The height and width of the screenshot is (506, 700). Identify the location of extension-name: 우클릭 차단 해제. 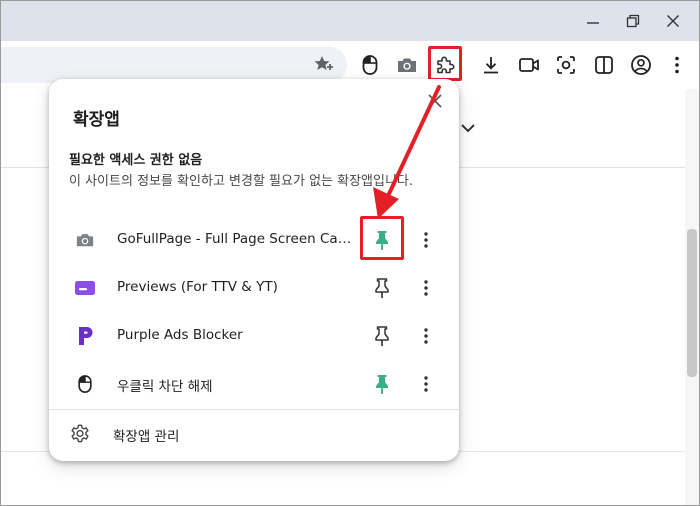
(165, 387).